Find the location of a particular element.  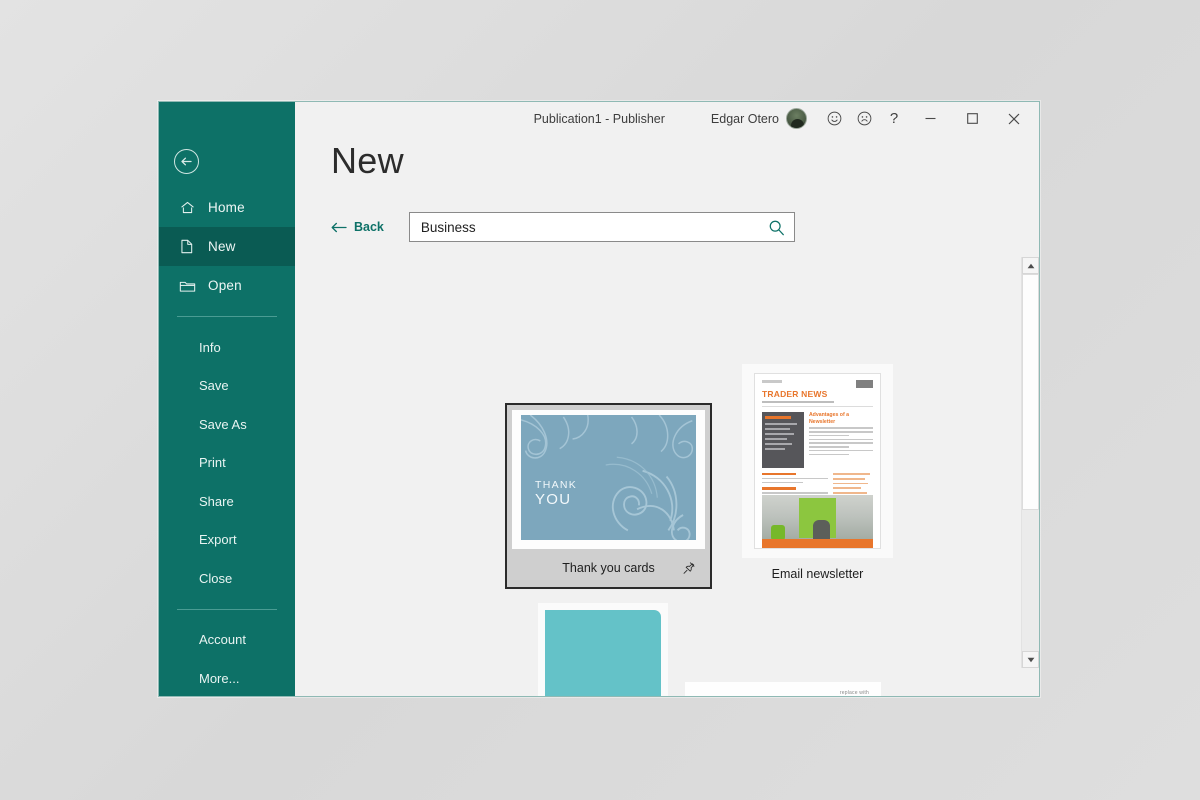

search-box is located at coordinates (601, 227).